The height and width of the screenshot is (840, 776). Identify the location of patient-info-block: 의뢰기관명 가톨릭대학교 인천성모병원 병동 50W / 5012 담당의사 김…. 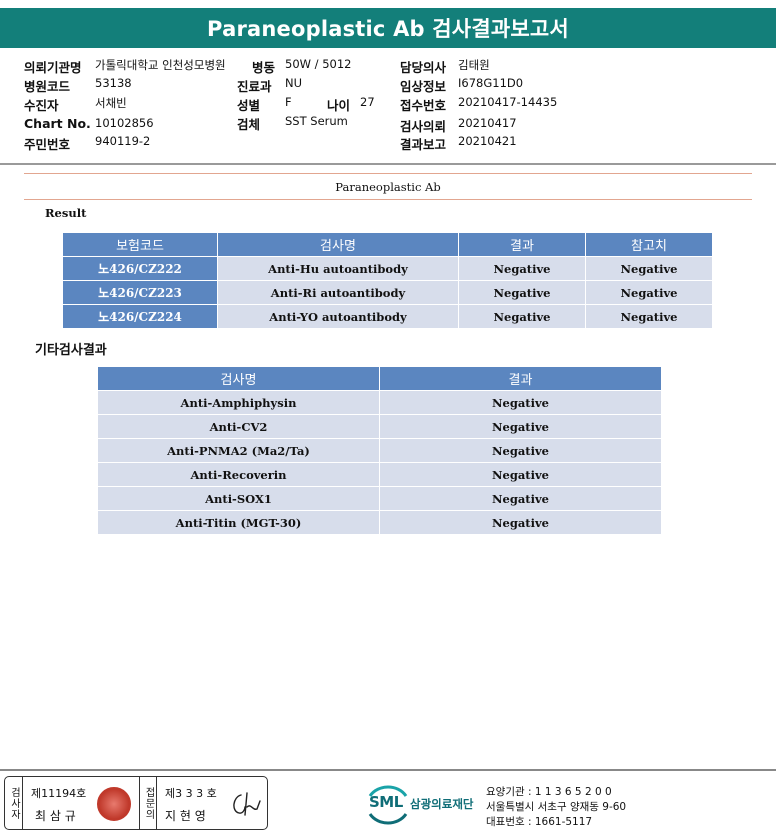
(388, 105).